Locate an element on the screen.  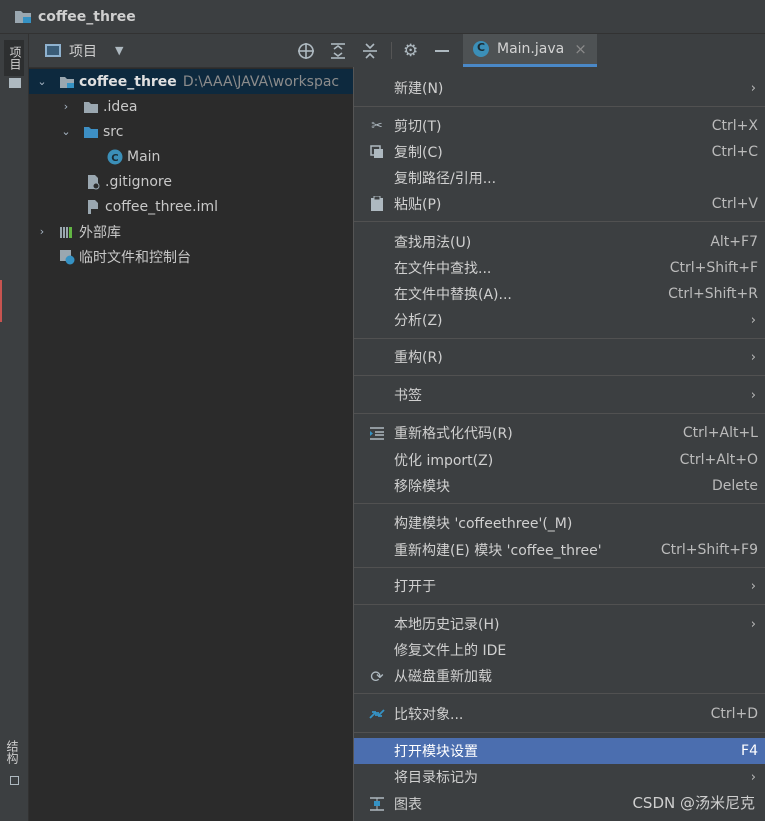
menu-item-refactor: 重构(R) › is located at coordinates (559, 357).